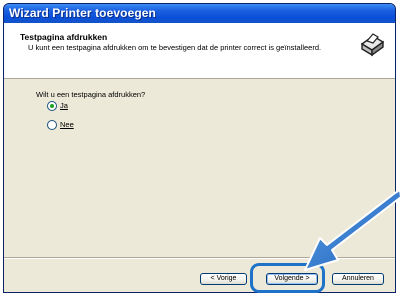  What do you see at coordinates (199, 13) in the screenshot?
I see `title-bar: Wizard Printer toevoegen` at bounding box center [199, 13].